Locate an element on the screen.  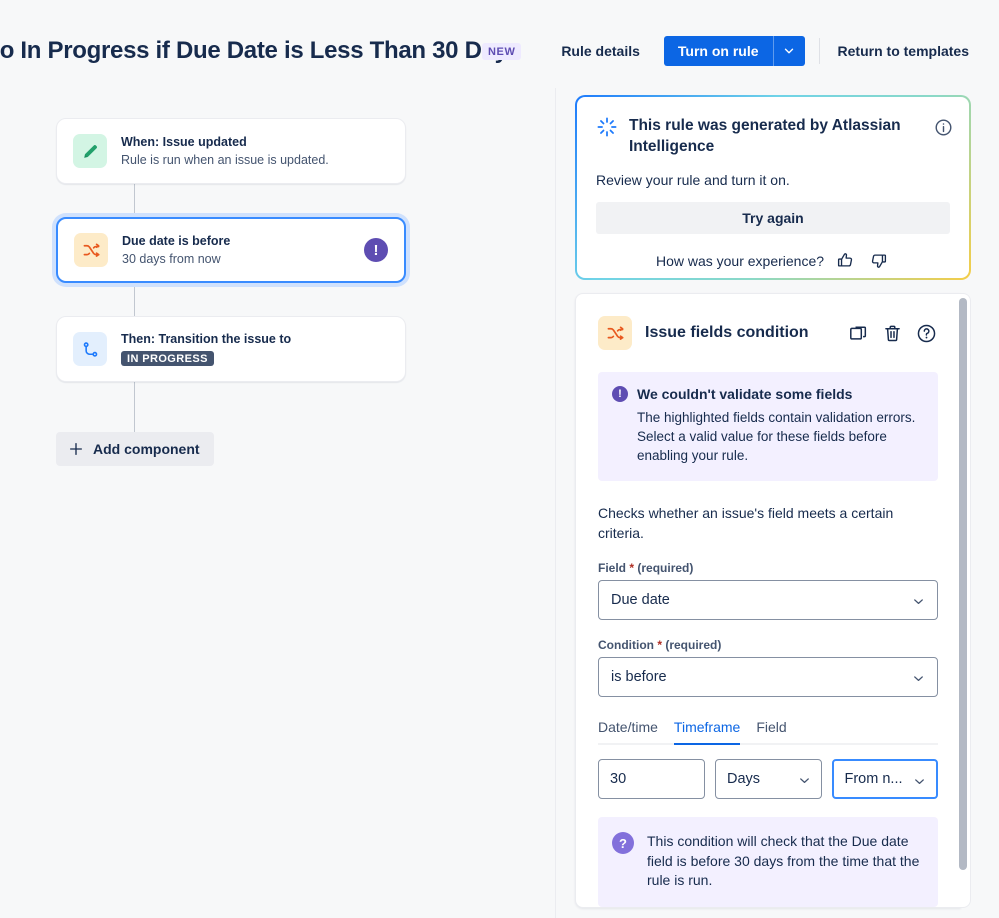
help-circle-icon: ? is located at coordinates (623, 843).